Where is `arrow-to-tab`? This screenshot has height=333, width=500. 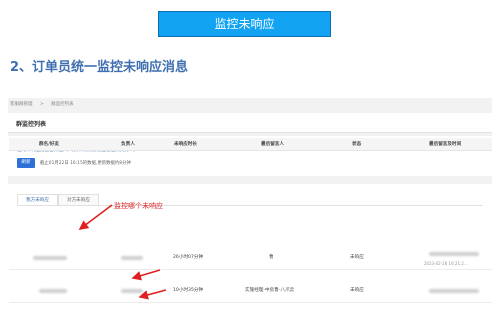 arrow-to-tab is located at coordinates (95, 217).